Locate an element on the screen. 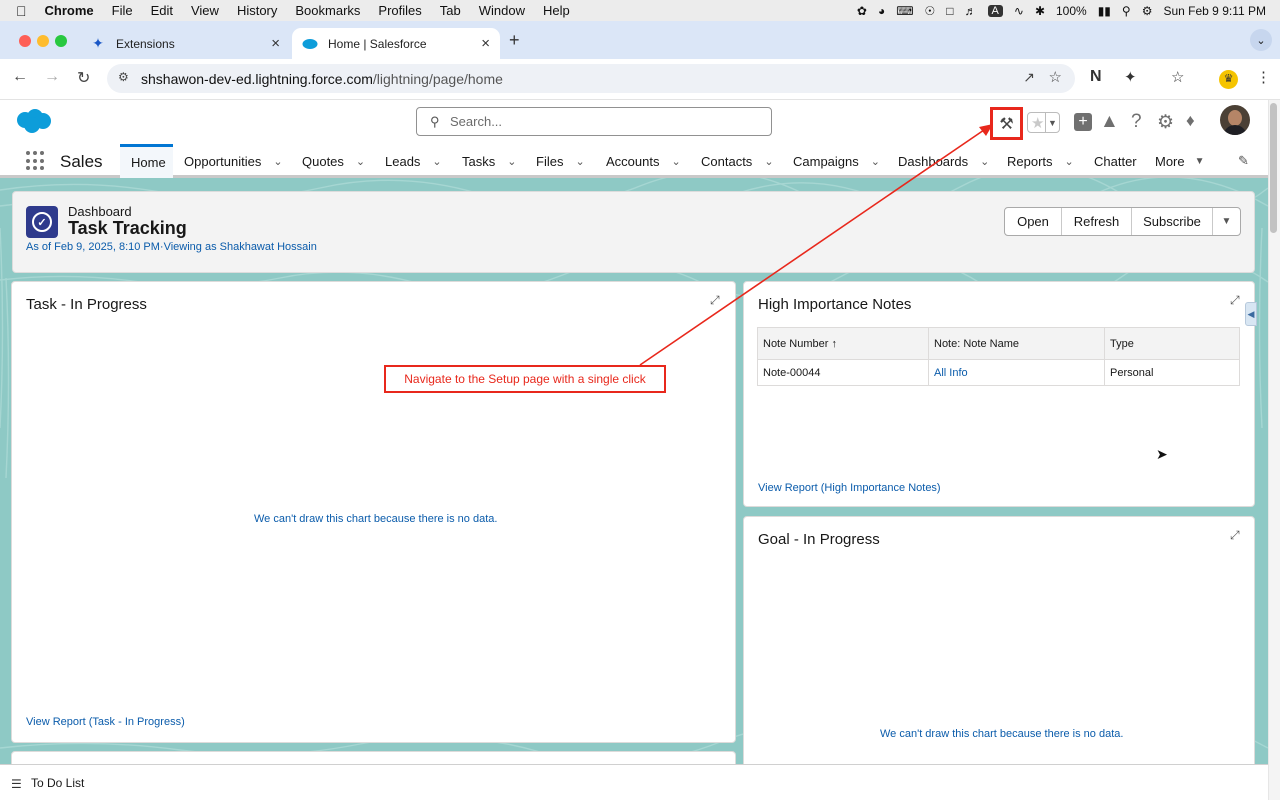 The height and width of the screenshot is (800, 1280). menu-help: Help is located at coordinates (556, 10).